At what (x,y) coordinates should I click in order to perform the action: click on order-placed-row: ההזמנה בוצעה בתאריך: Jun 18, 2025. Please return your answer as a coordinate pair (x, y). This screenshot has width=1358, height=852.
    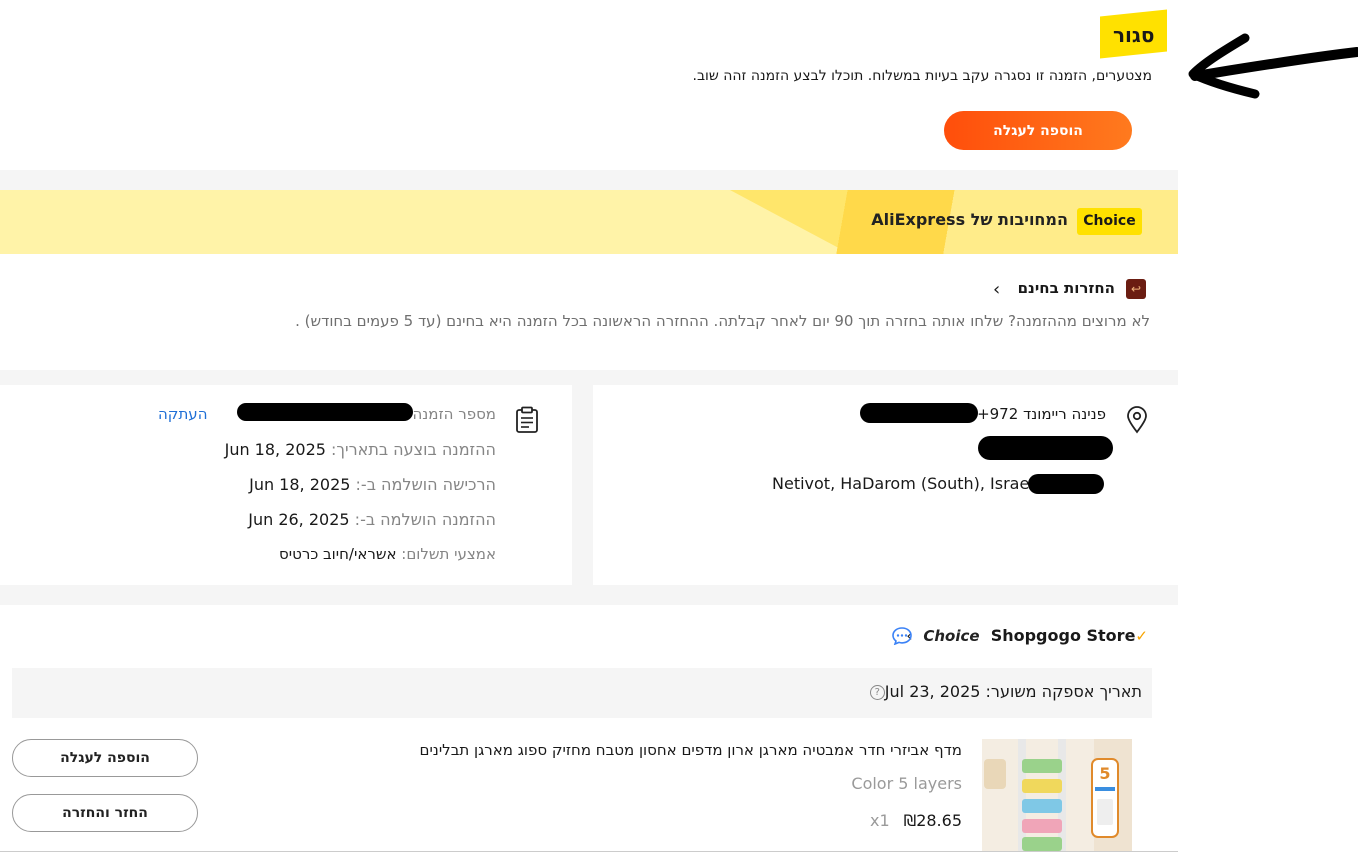
    Looking at the image, I should click on (360, 449).